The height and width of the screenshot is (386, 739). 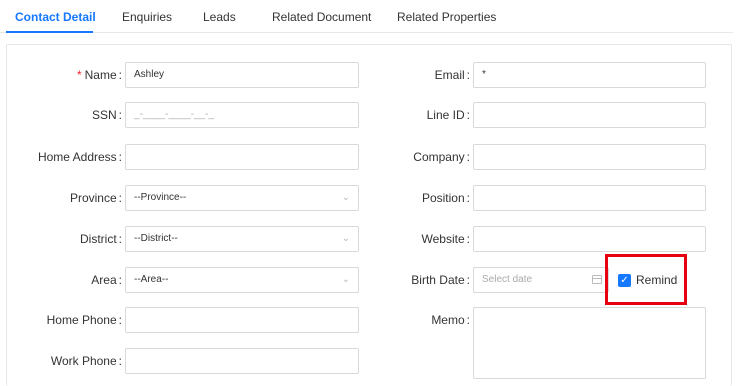 I want to click on position-input, so click(x=589, y=198).